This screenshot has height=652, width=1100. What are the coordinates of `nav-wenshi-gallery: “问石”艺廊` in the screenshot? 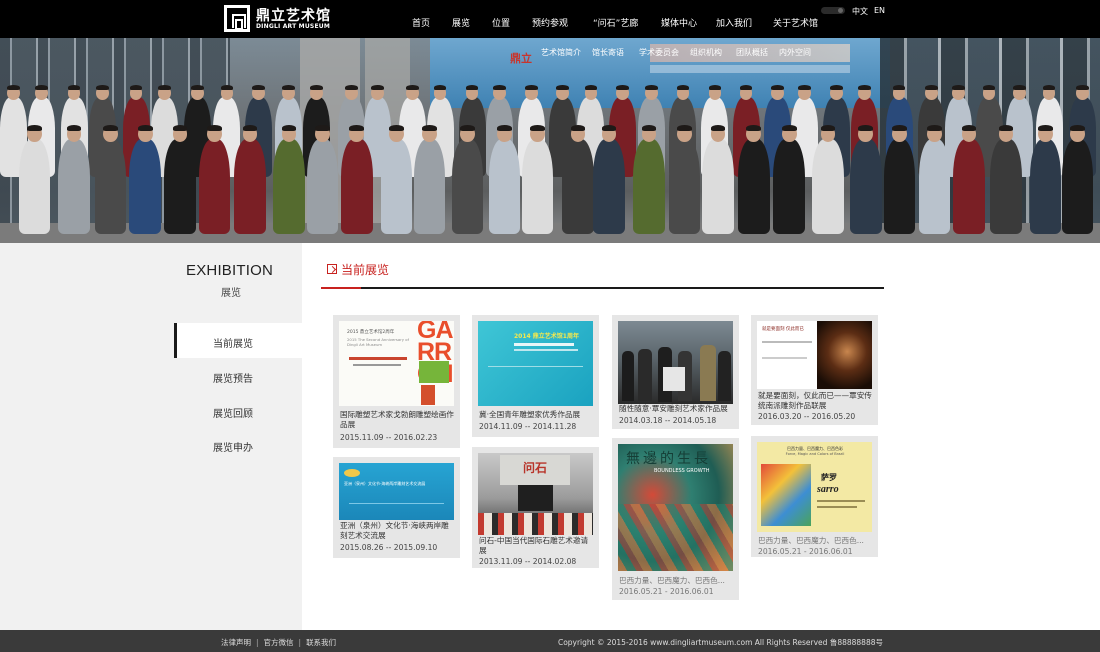 It's located at (615, 22).